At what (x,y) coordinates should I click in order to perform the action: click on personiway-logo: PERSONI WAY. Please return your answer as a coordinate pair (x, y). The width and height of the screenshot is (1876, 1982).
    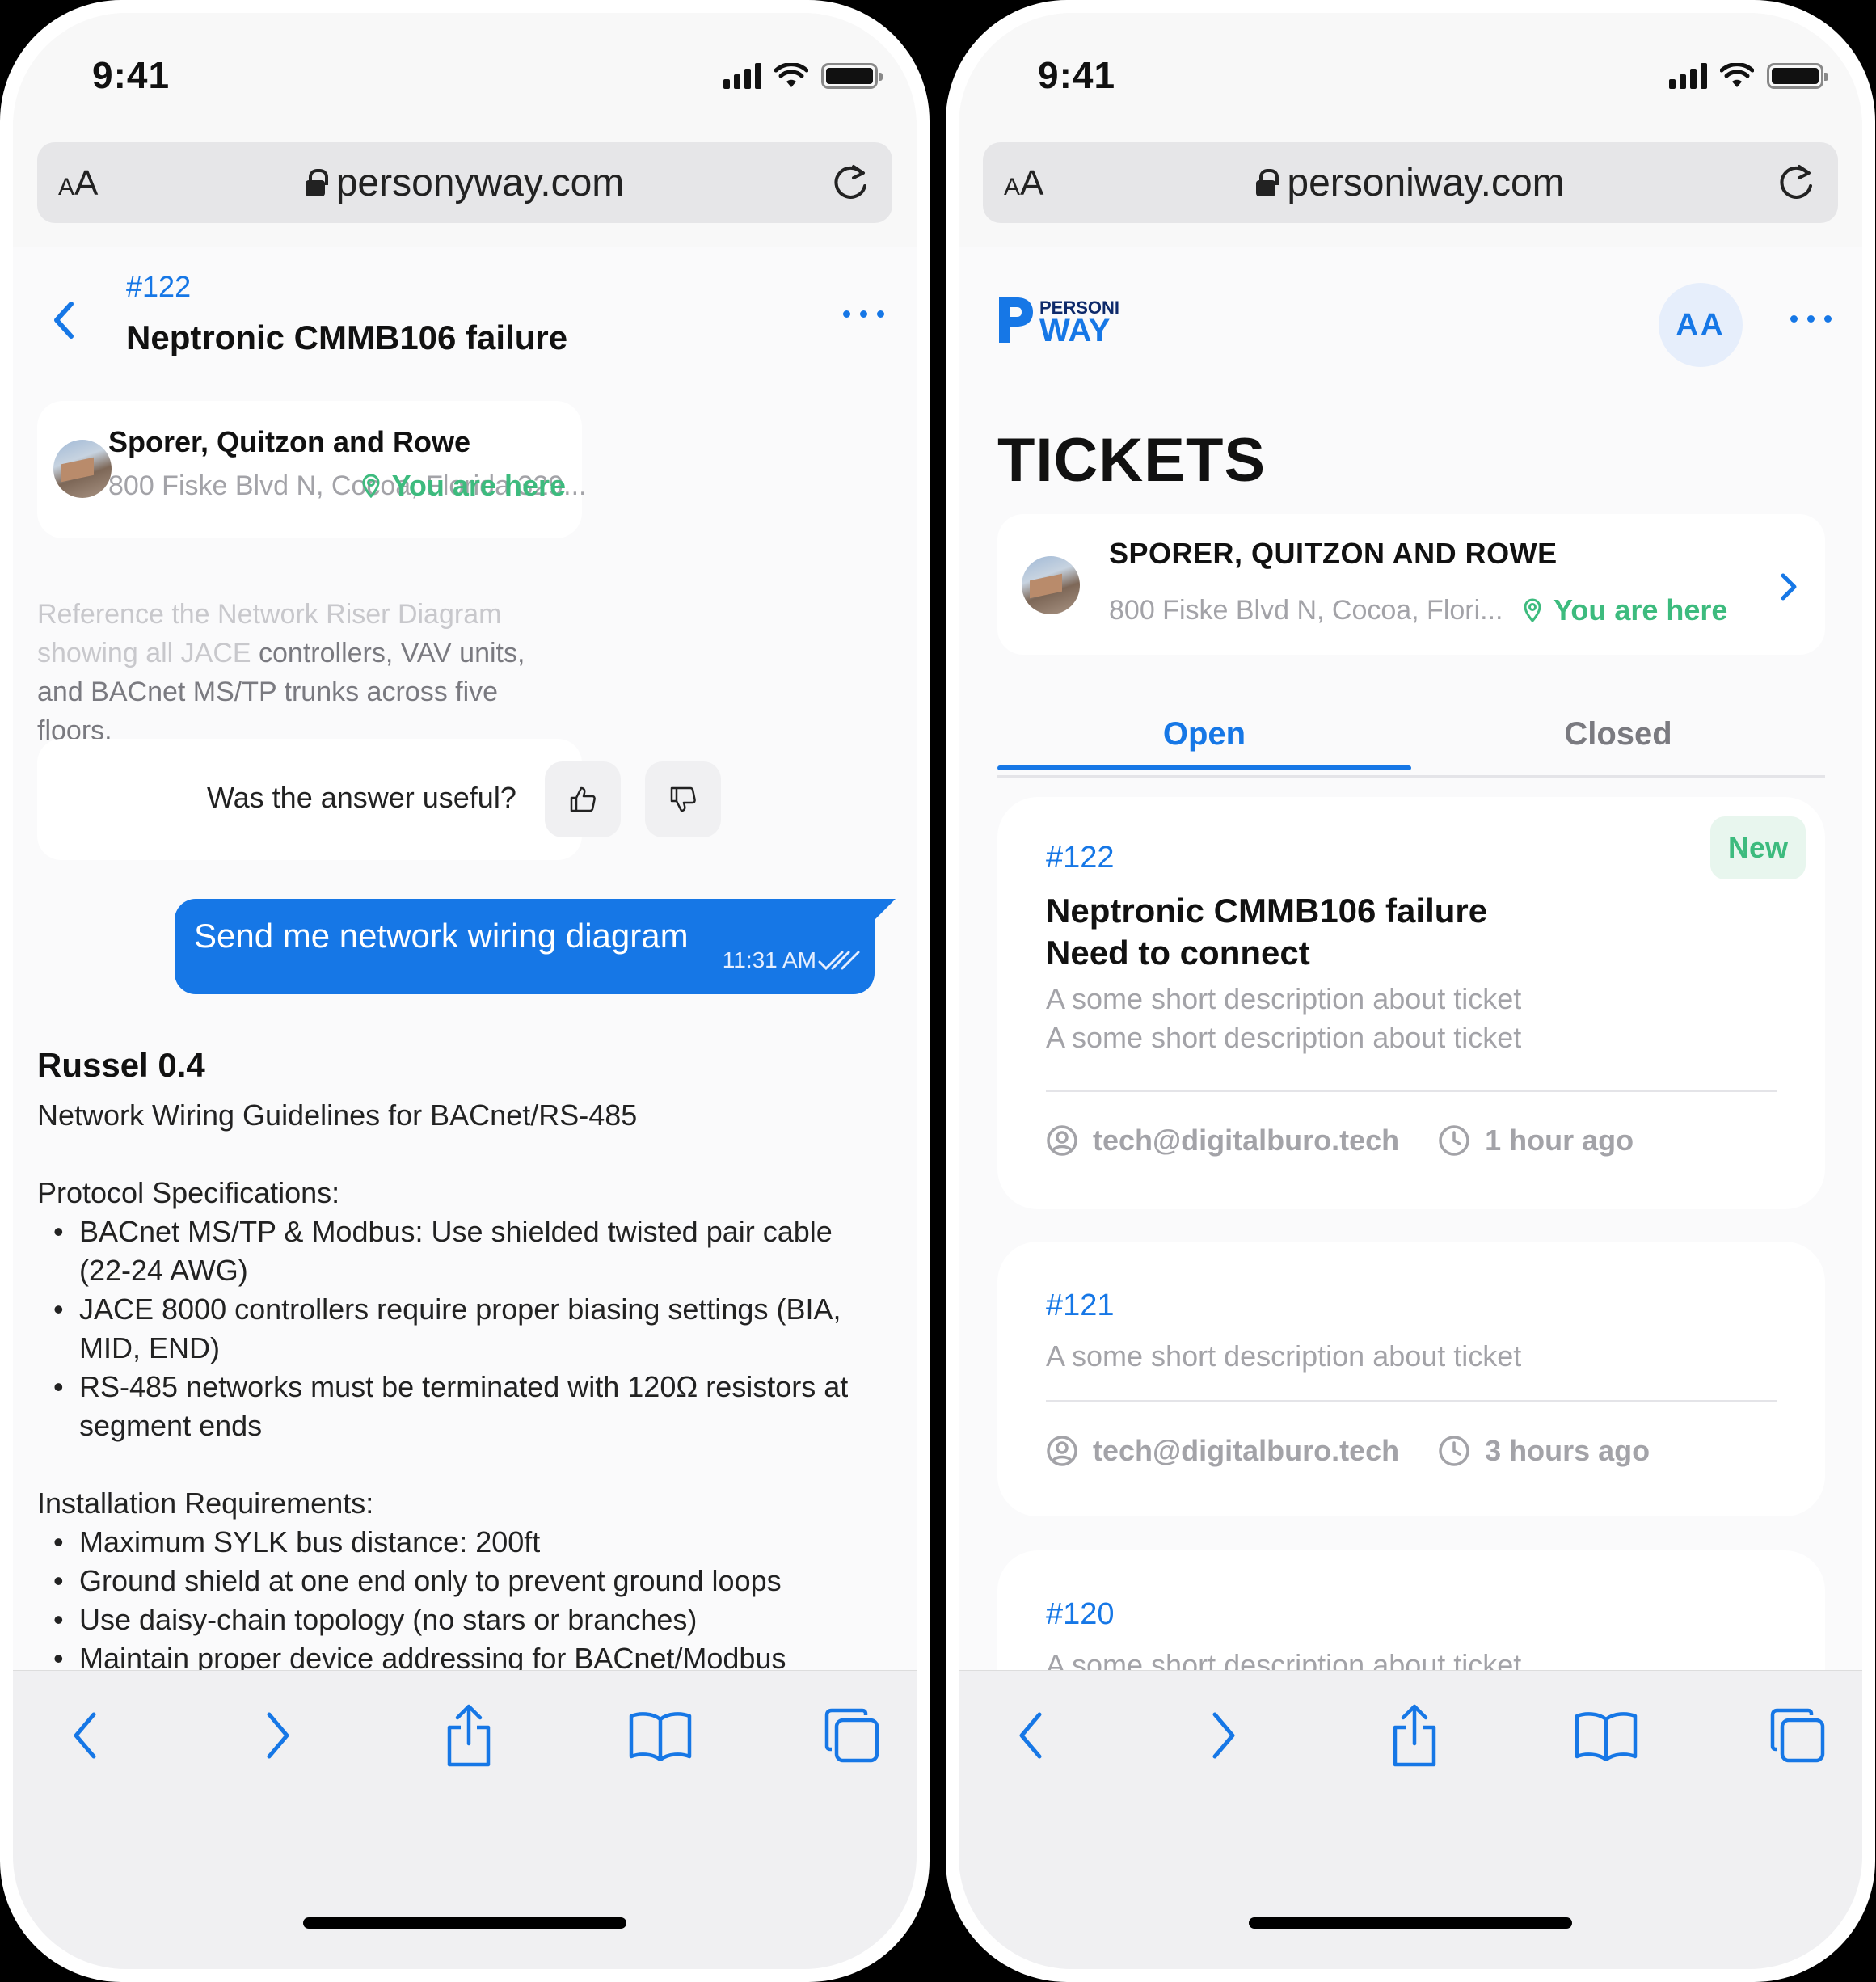
    Looking at the image, I should click on (1058, 319).